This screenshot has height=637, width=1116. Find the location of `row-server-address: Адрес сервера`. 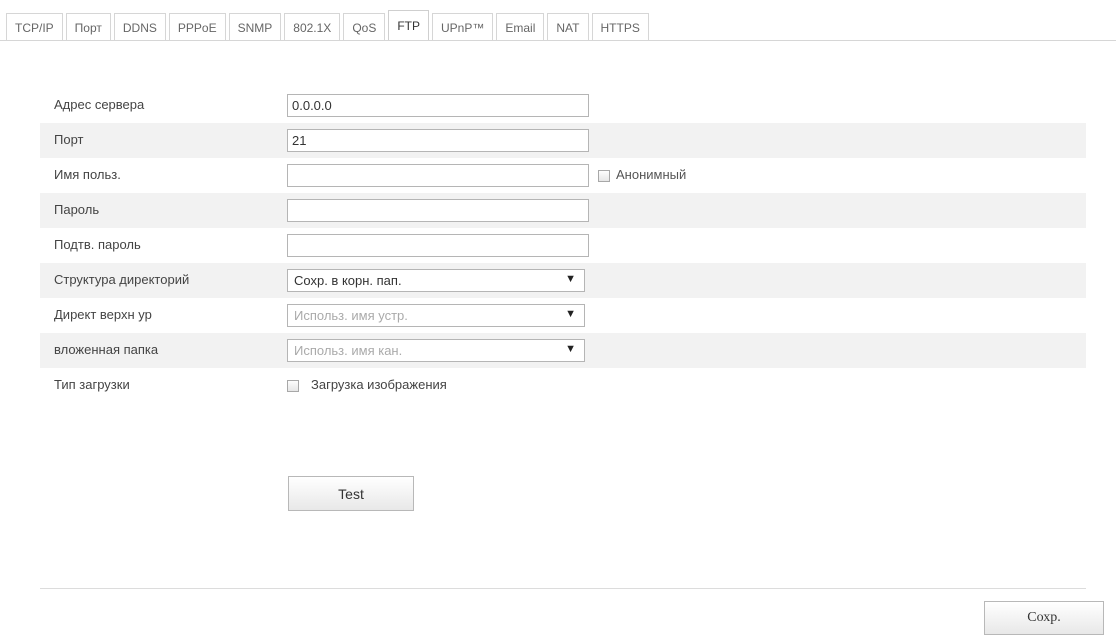

row-server-address: Адрес сервера is located at coordinates (563, 105).